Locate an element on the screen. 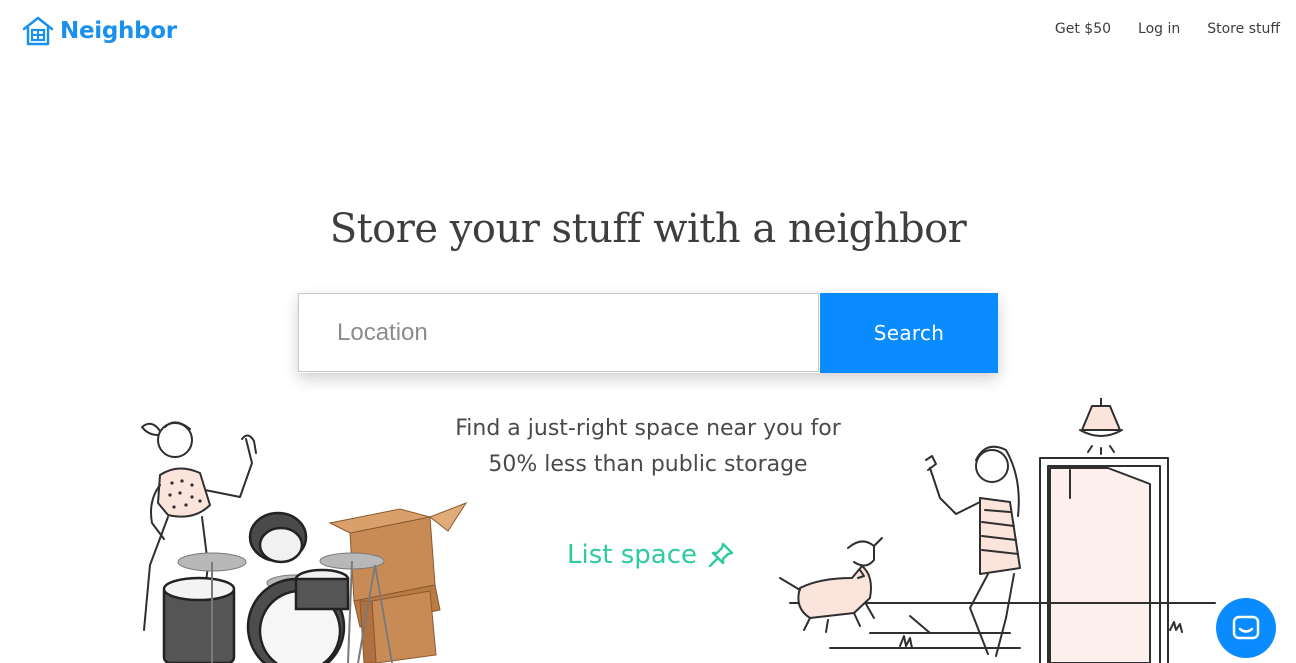 The width and height of the screenshot is (1296, 663). brand-name: Neighbor is located at coordinates (118, 31).